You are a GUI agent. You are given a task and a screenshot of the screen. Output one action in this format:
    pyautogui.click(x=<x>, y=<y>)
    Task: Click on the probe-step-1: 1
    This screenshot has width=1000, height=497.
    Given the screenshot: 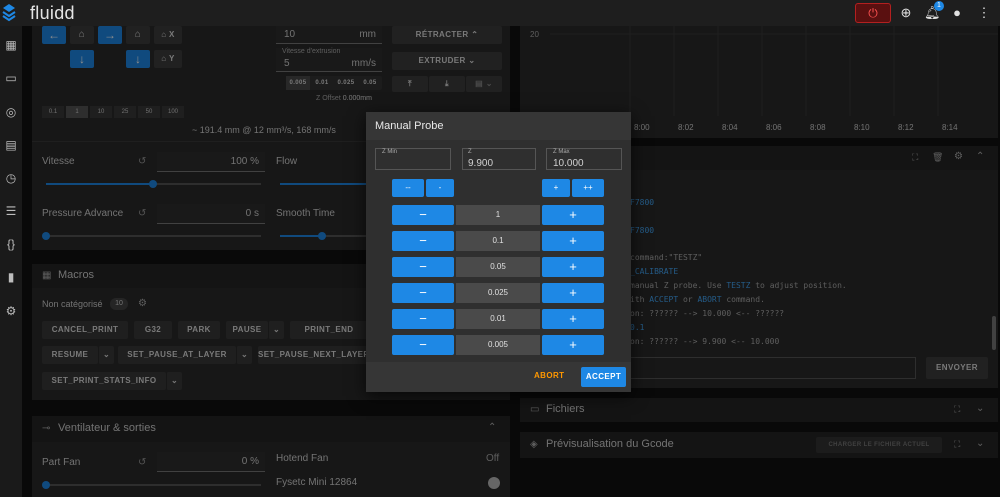 What is the action you would take?
    pyautogui.click(x=498, y=215)
    